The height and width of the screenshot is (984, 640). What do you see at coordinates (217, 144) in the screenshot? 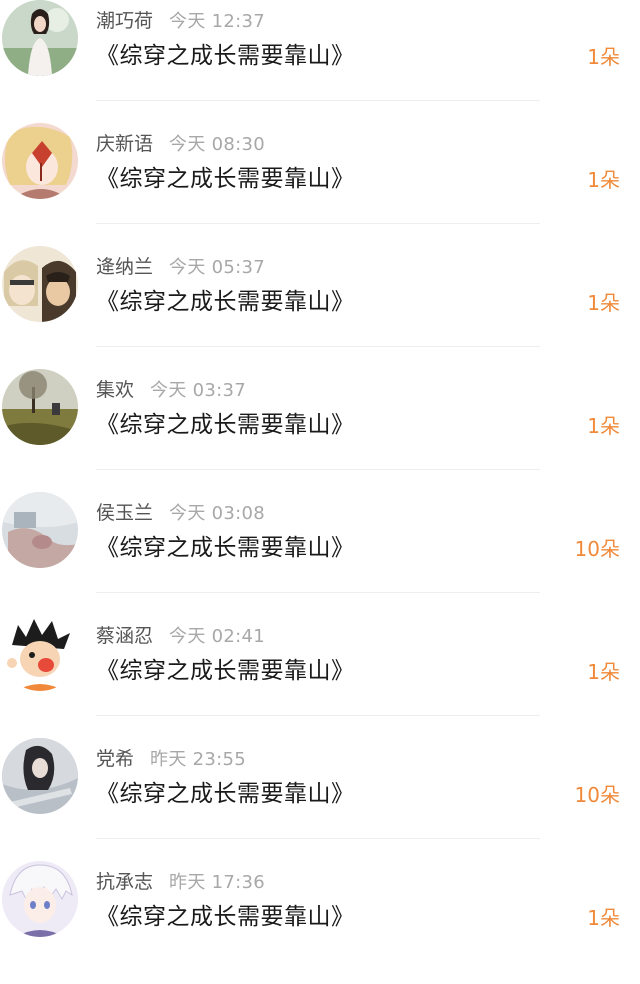
I see `timestamp: 今天 08:30` at bounding box center [217, 144].